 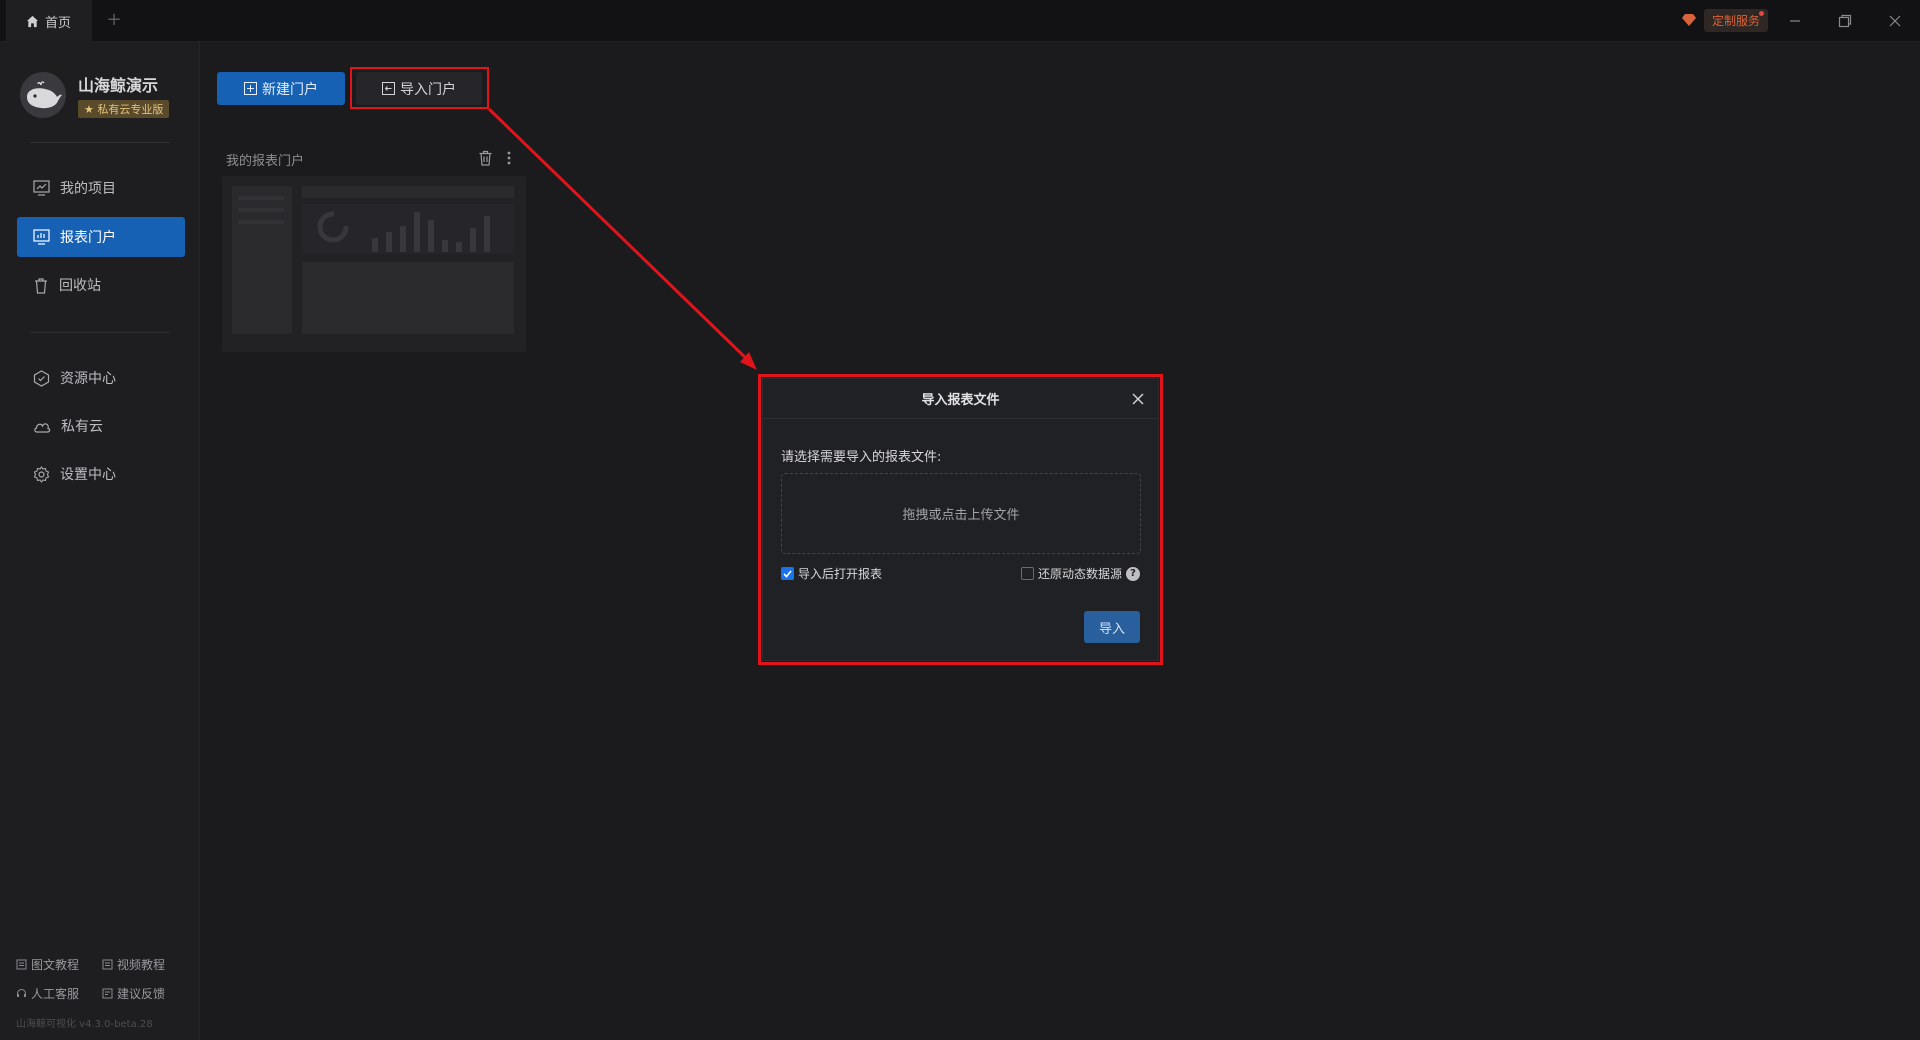 What do you see at coordinates (84, 1024) in the screenshot?
I see `version-label: 山海鲸可视化 v4.3.0-beta.28` at bounding box center [84, 1024].